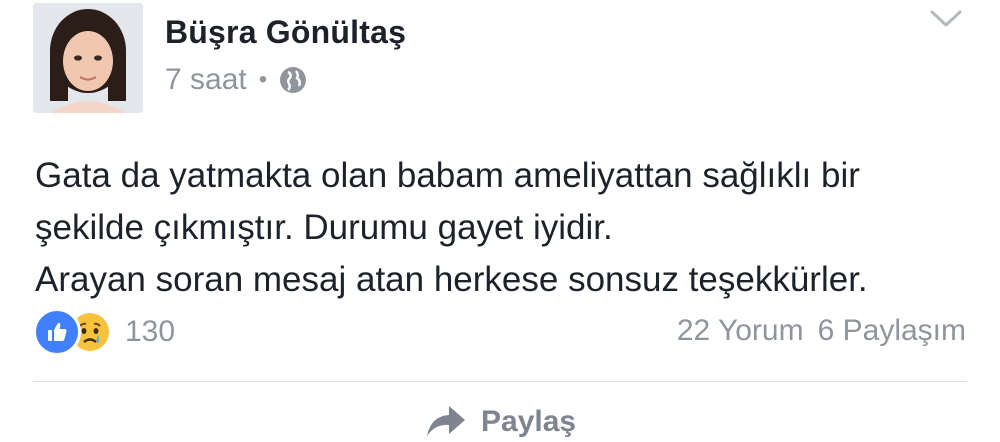 The height and width of the screenshot is (442, 1000). Describe the element at coordinates (150, 331) in the screenshot. I see `reaction-count: 130` at that location.